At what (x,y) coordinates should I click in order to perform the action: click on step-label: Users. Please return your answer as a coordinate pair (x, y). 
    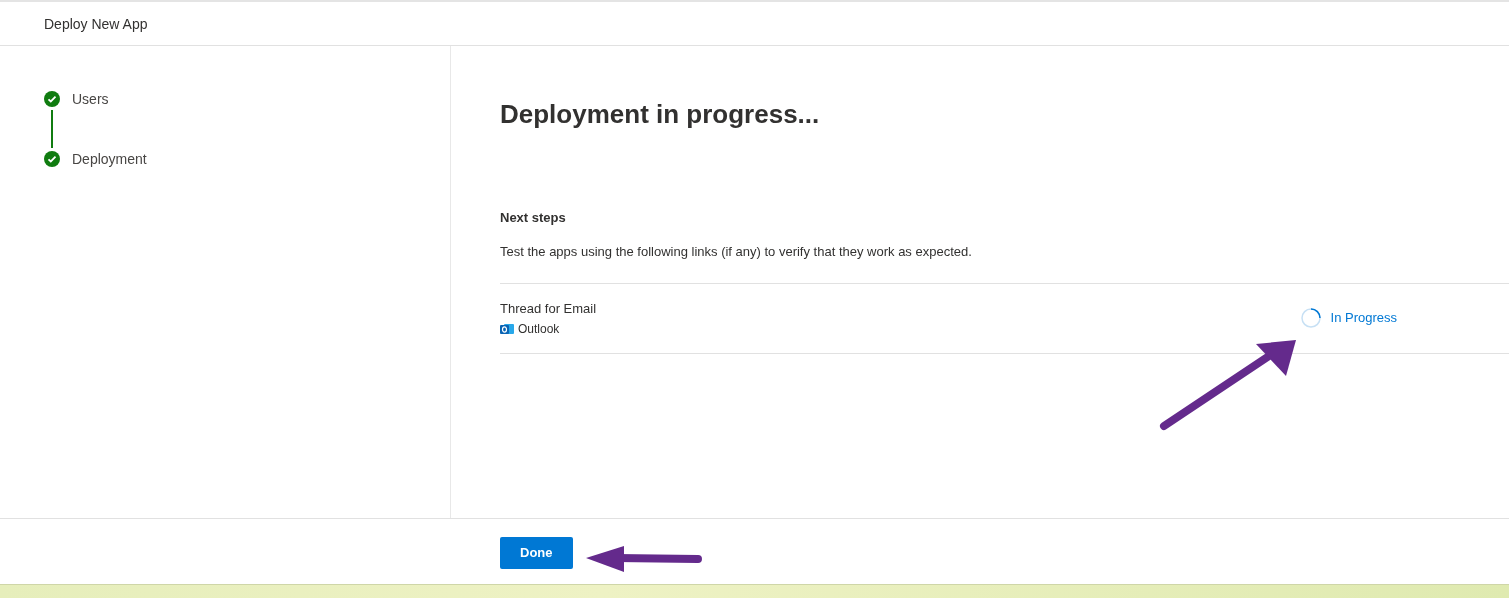
    Looking at the image, I should click on (90, 99).